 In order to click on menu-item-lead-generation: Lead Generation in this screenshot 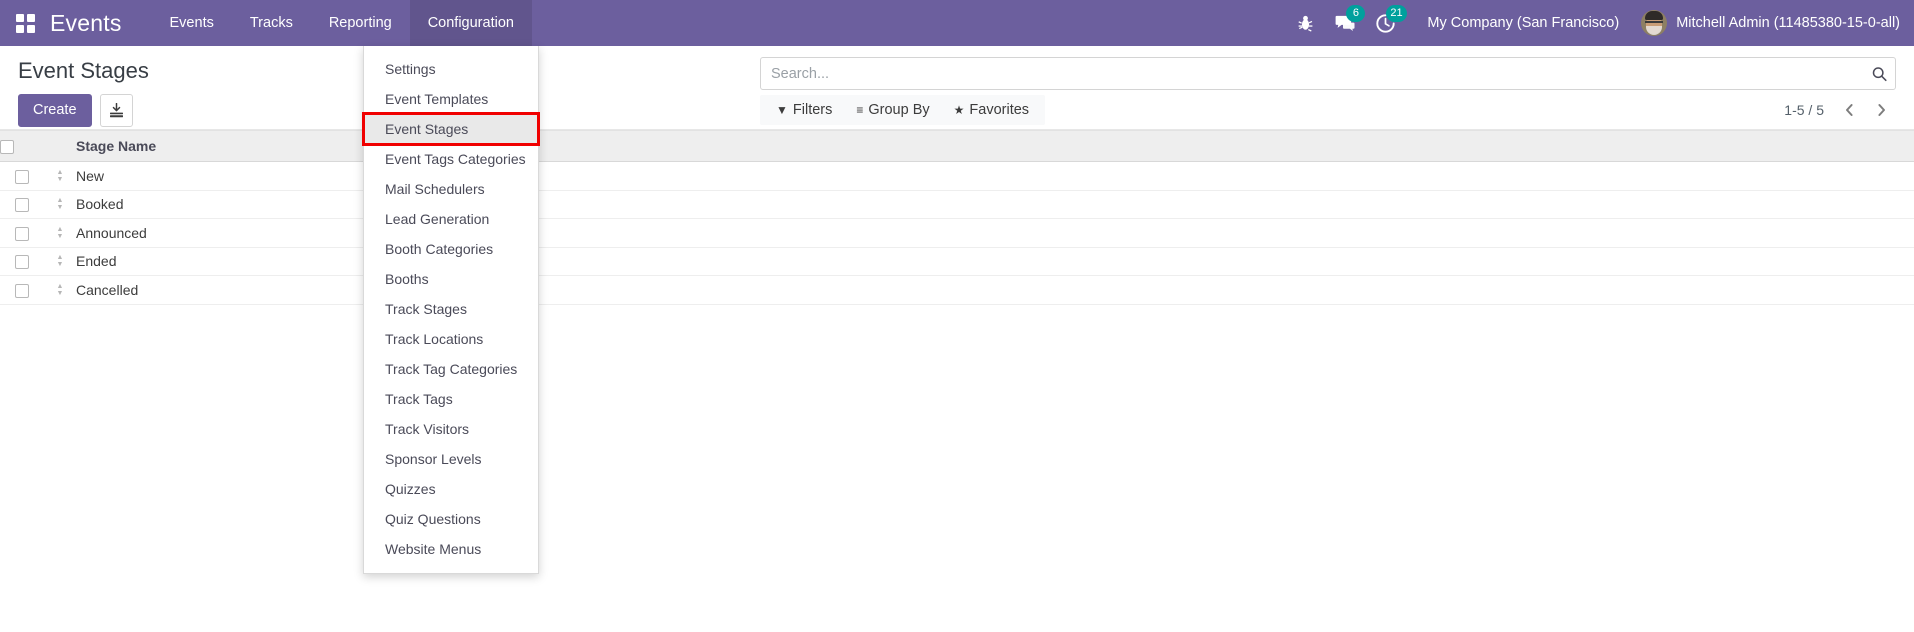, I will do `click(451, 219)`.